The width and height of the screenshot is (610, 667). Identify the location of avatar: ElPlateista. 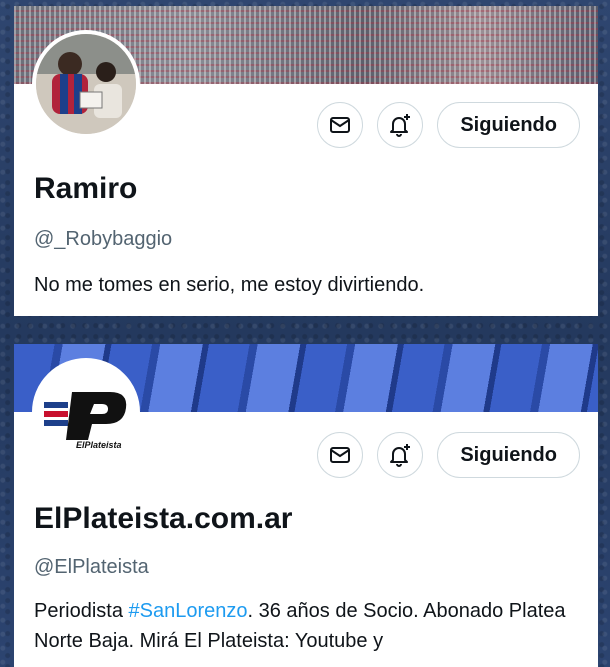
(86, 412).